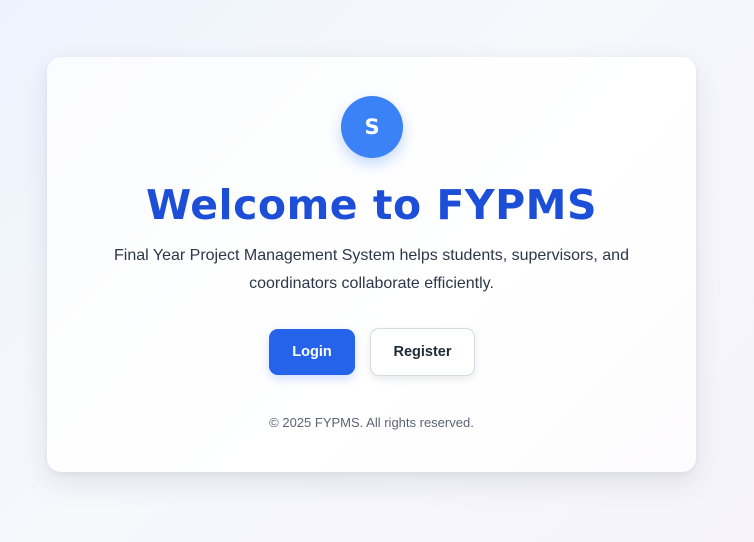  What do you see at coordinates (312, 352) in the screenshot?
I see `login-button: Login` at bounding box center [312, 352].